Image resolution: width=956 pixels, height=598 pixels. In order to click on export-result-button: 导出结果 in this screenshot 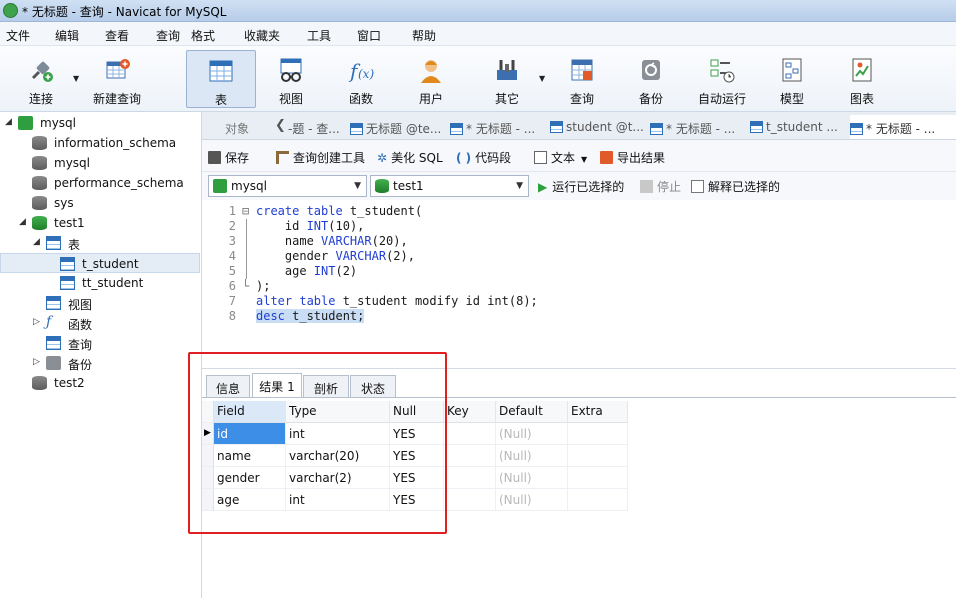, I will do `click(632, 157)`.